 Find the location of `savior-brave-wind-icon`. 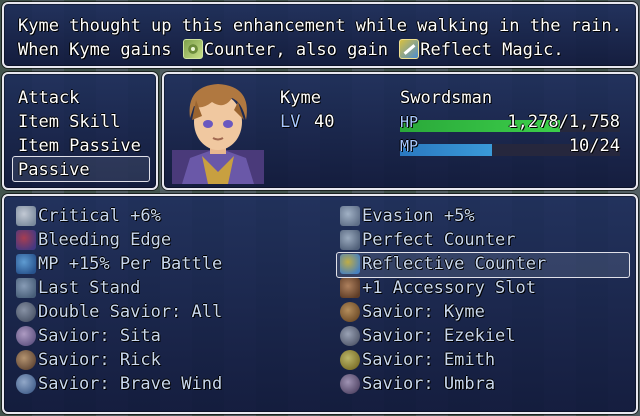

savior-brave-wind-icon is located at coordinates (26, 384).